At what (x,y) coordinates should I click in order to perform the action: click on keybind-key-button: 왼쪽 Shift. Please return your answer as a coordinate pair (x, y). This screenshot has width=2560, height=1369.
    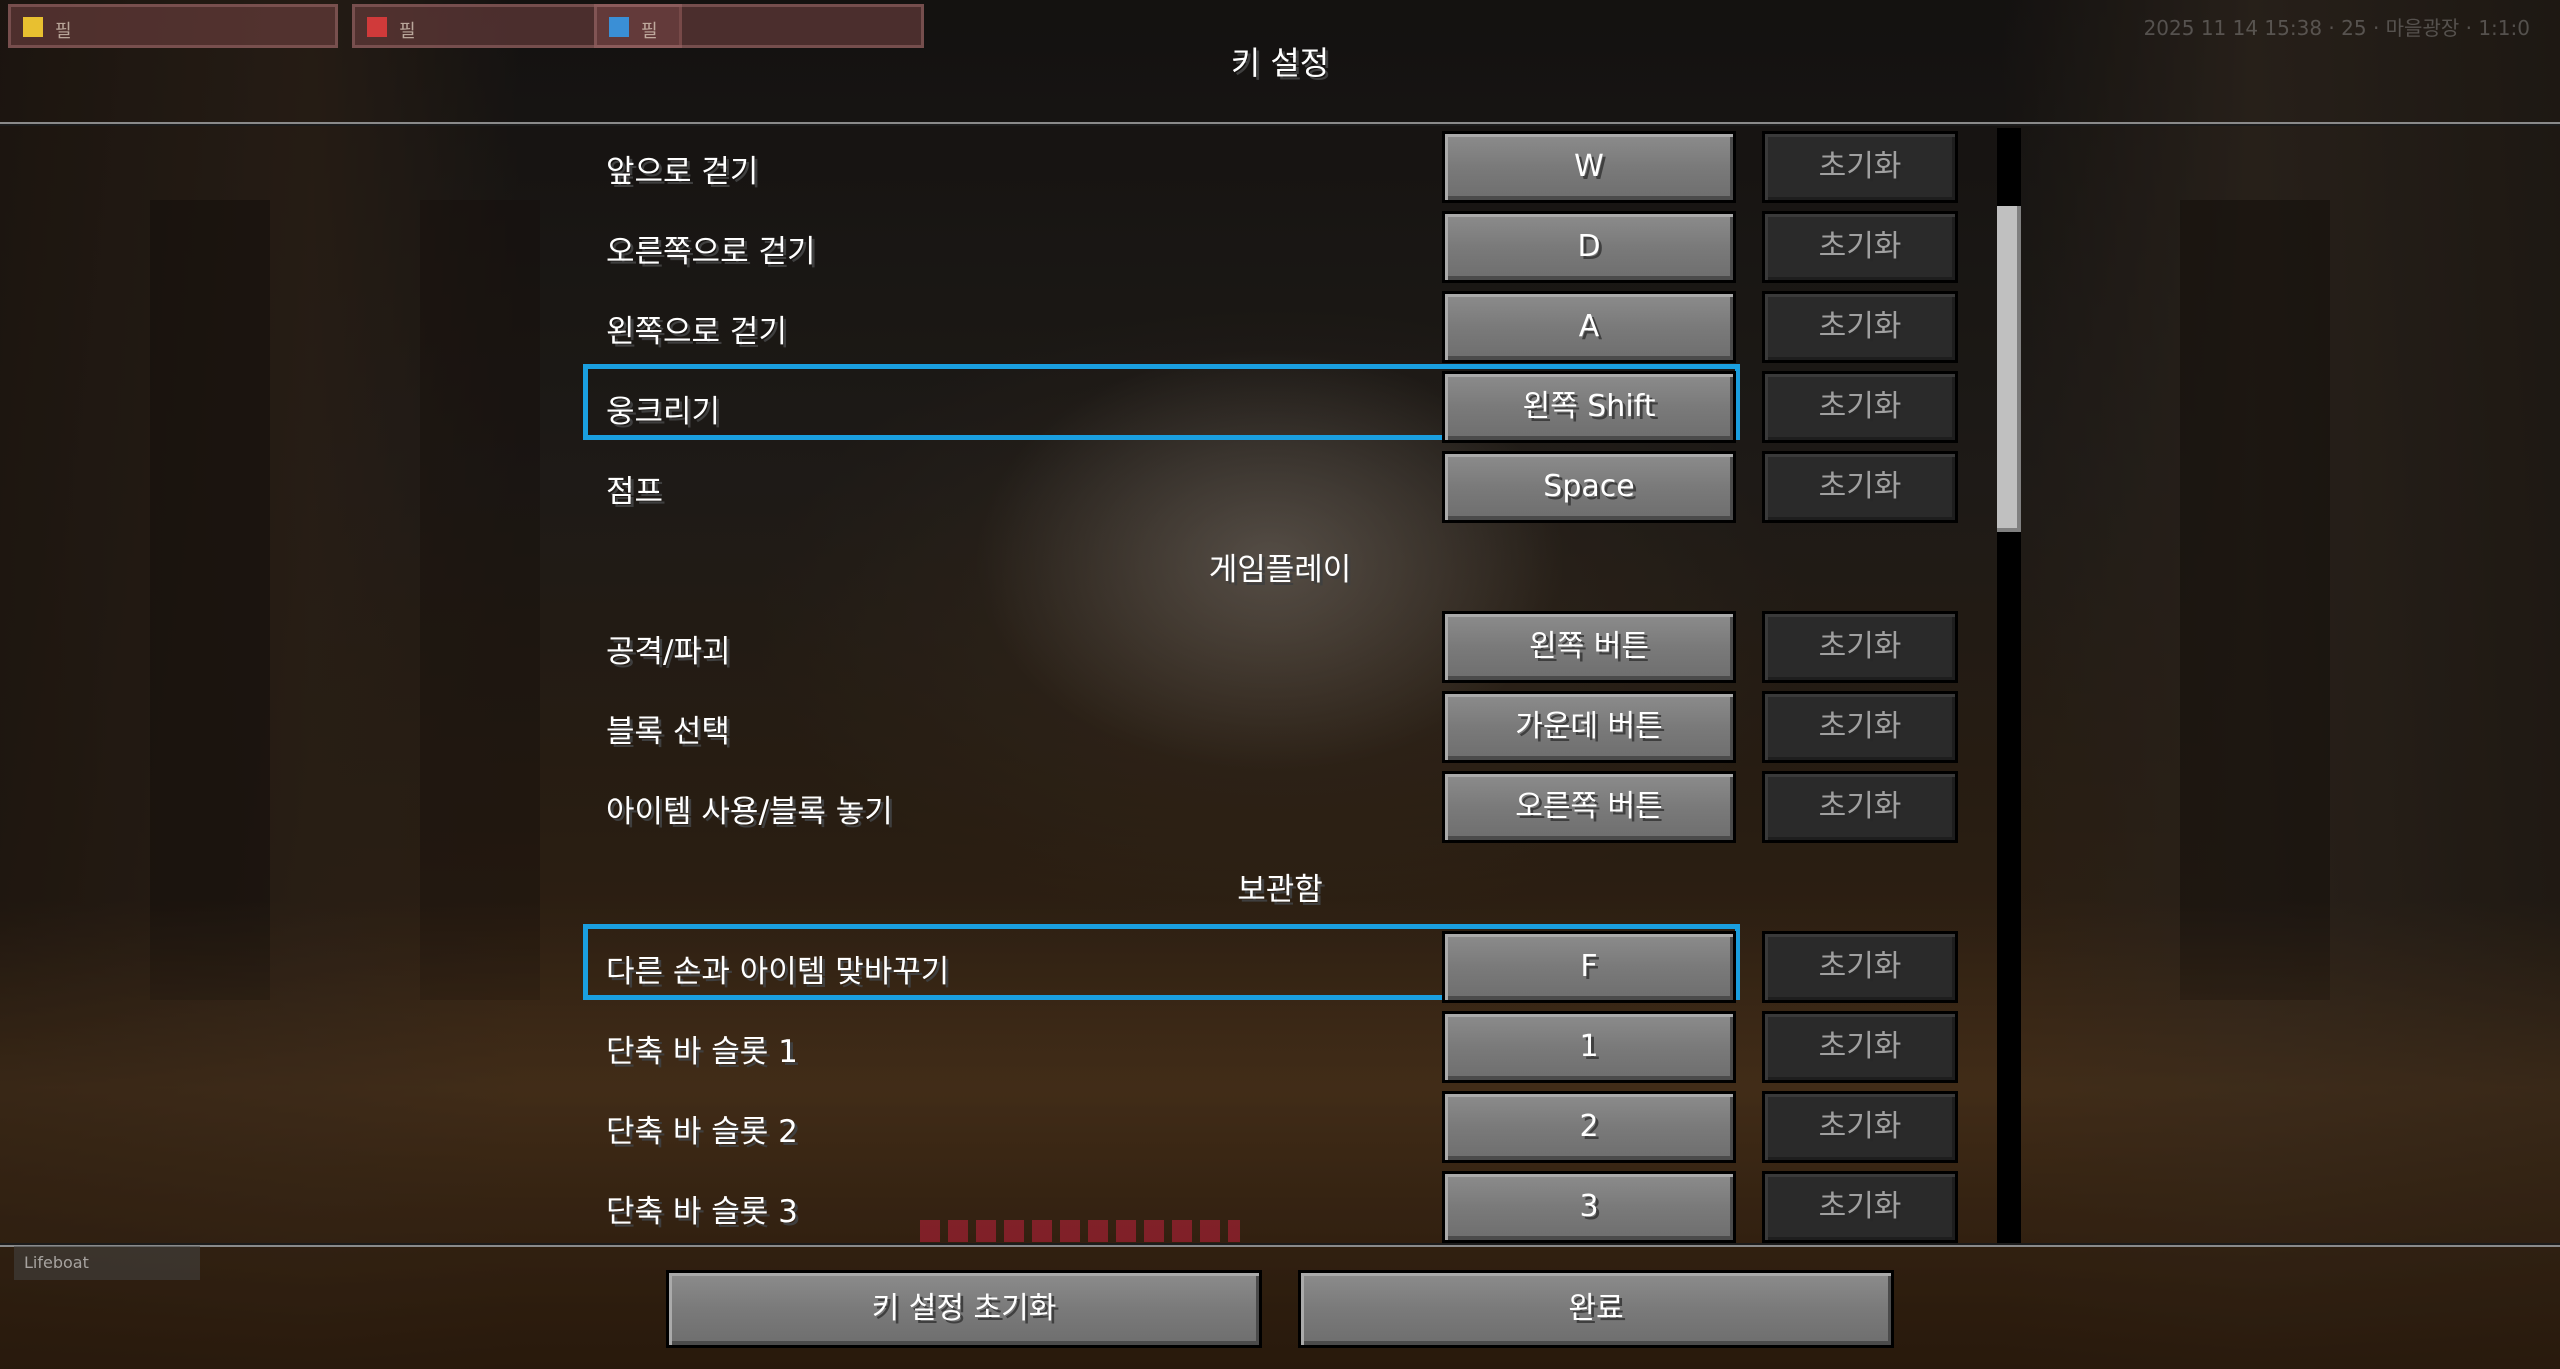
    Looking at the image, I should click on (1589, 407).